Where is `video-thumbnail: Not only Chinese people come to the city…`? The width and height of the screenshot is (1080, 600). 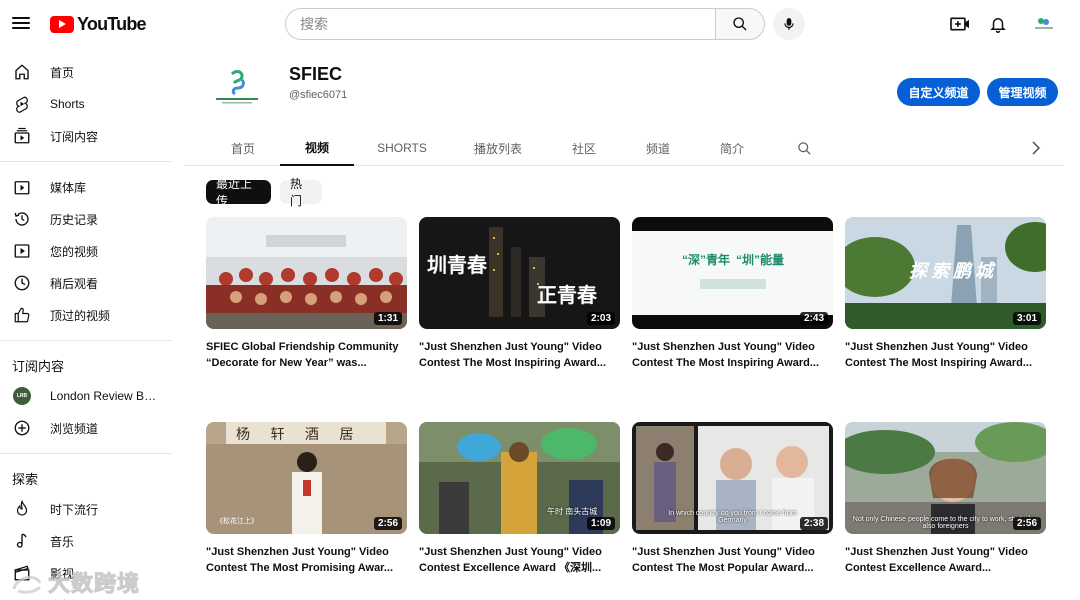 video-thumbnail: Not only Chinese people come to the city… is located at coordinates (945, 478).